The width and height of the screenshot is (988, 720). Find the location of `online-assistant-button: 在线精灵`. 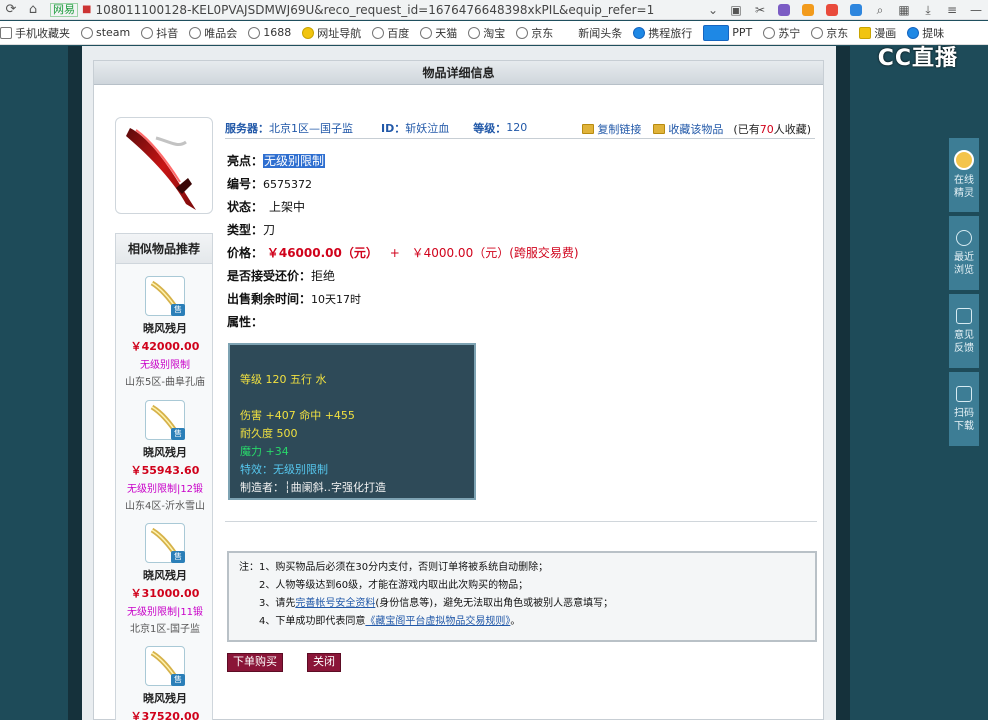

online-assistant-button: 在线精灵 is located at coordinates (964, 175).